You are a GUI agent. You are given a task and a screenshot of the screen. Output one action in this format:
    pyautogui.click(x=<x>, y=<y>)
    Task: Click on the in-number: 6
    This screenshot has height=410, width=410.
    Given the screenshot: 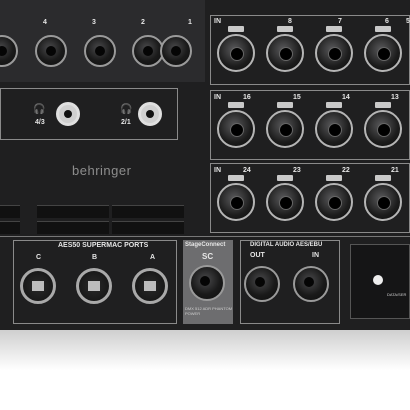 What is the action you would take?
    pyautogui.click(x=387, y=21)
    